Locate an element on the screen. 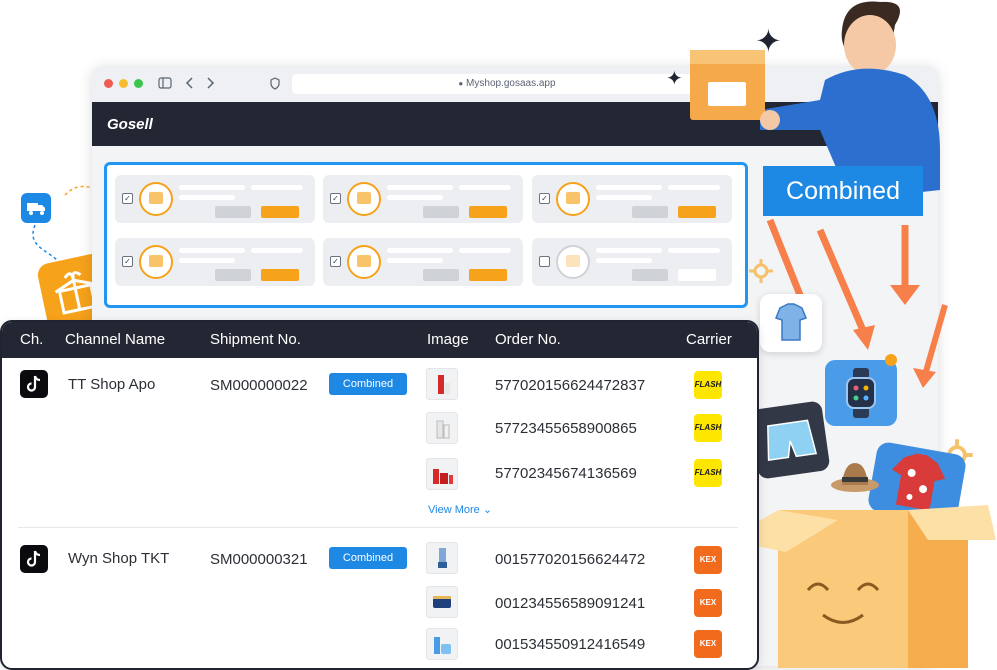  maximize-dot is located at coordinates (138, 83).